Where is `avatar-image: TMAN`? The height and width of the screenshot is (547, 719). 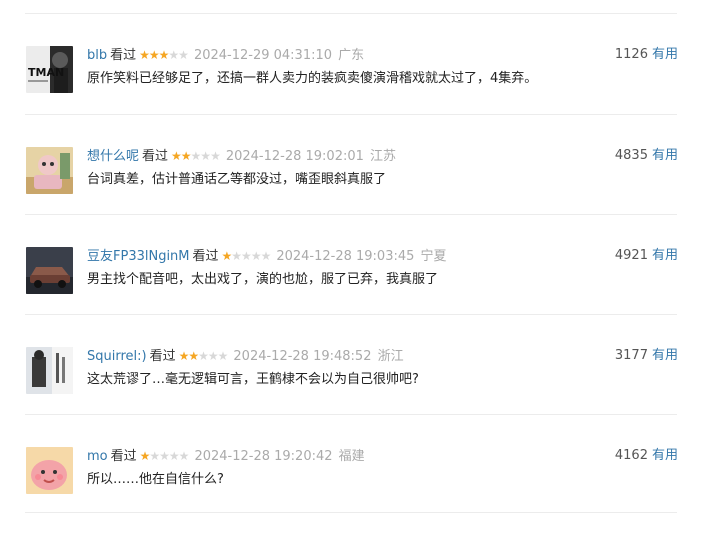
avatar-image: TMAN is located at coordinates (49, 69).